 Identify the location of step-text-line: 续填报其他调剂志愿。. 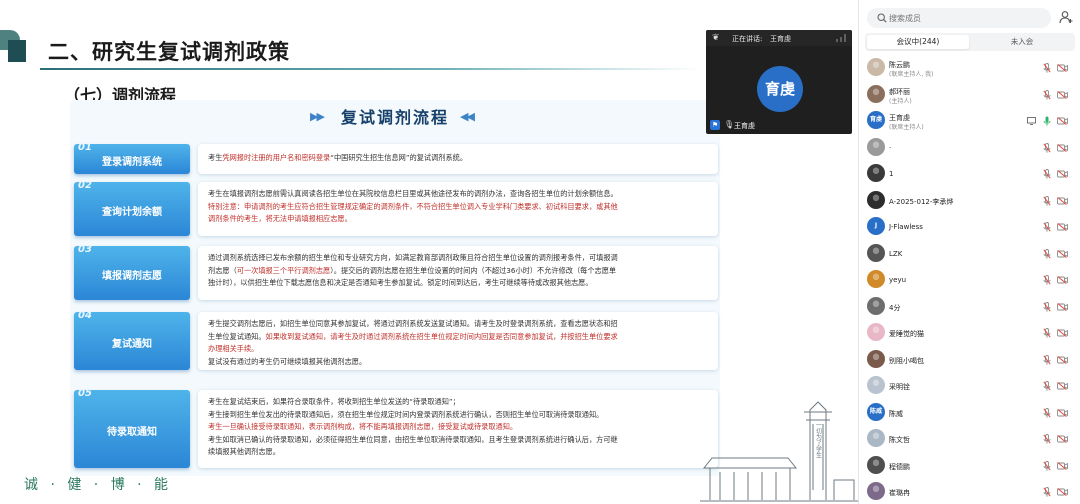
(458, 452).